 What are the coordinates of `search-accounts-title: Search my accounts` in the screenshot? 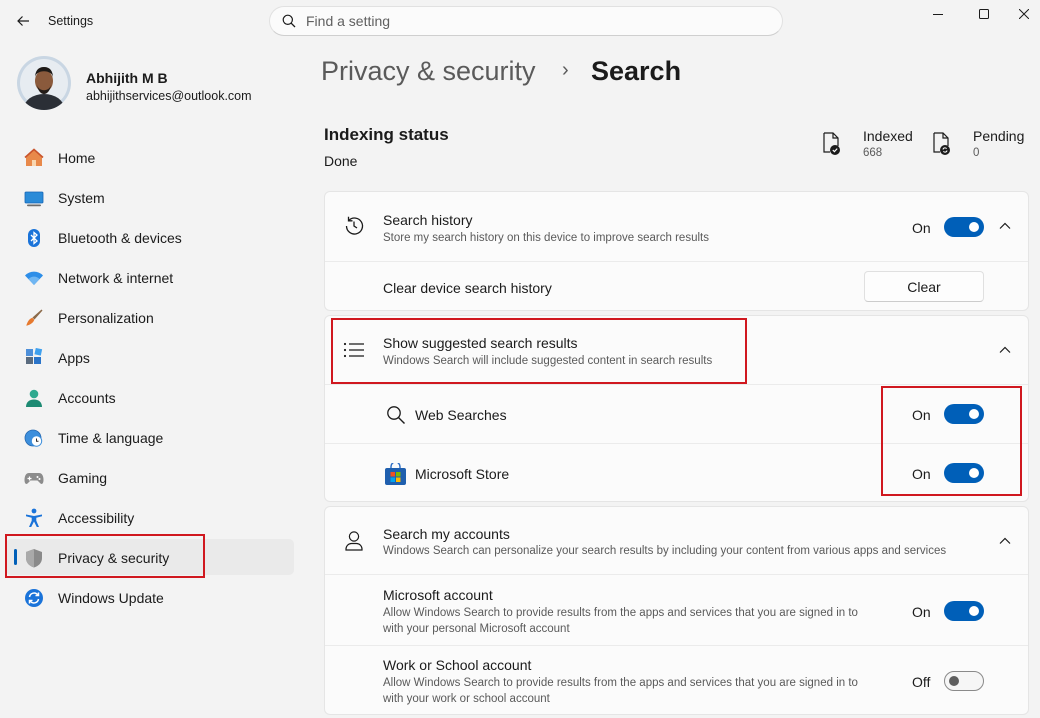 It's located at (446, 534).